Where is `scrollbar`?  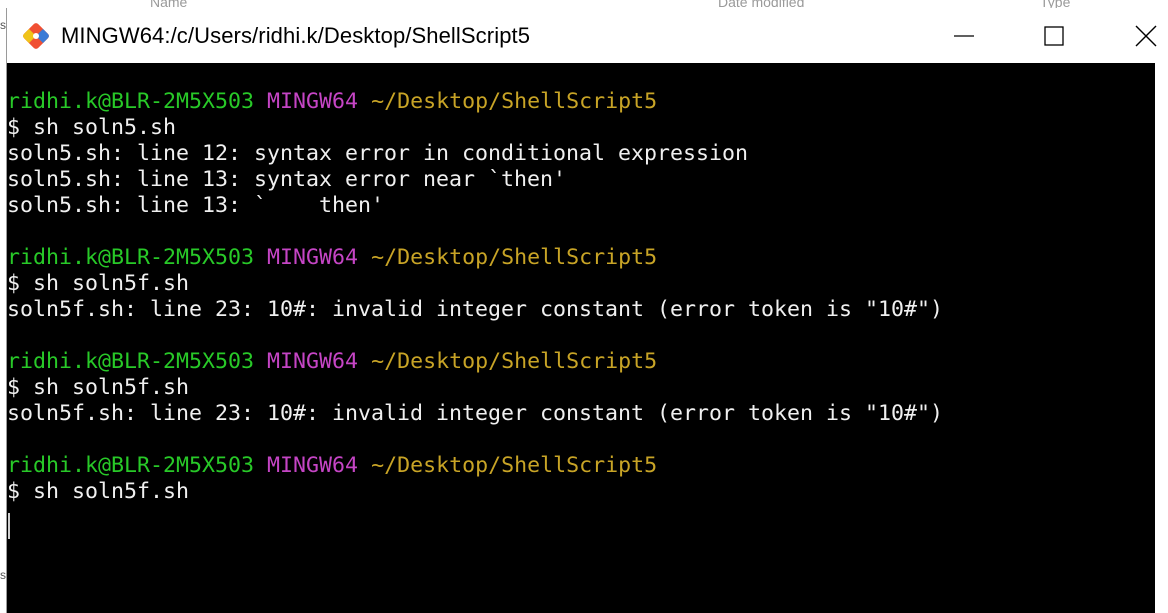 scrollbar is located at coordinates (1161, 338).